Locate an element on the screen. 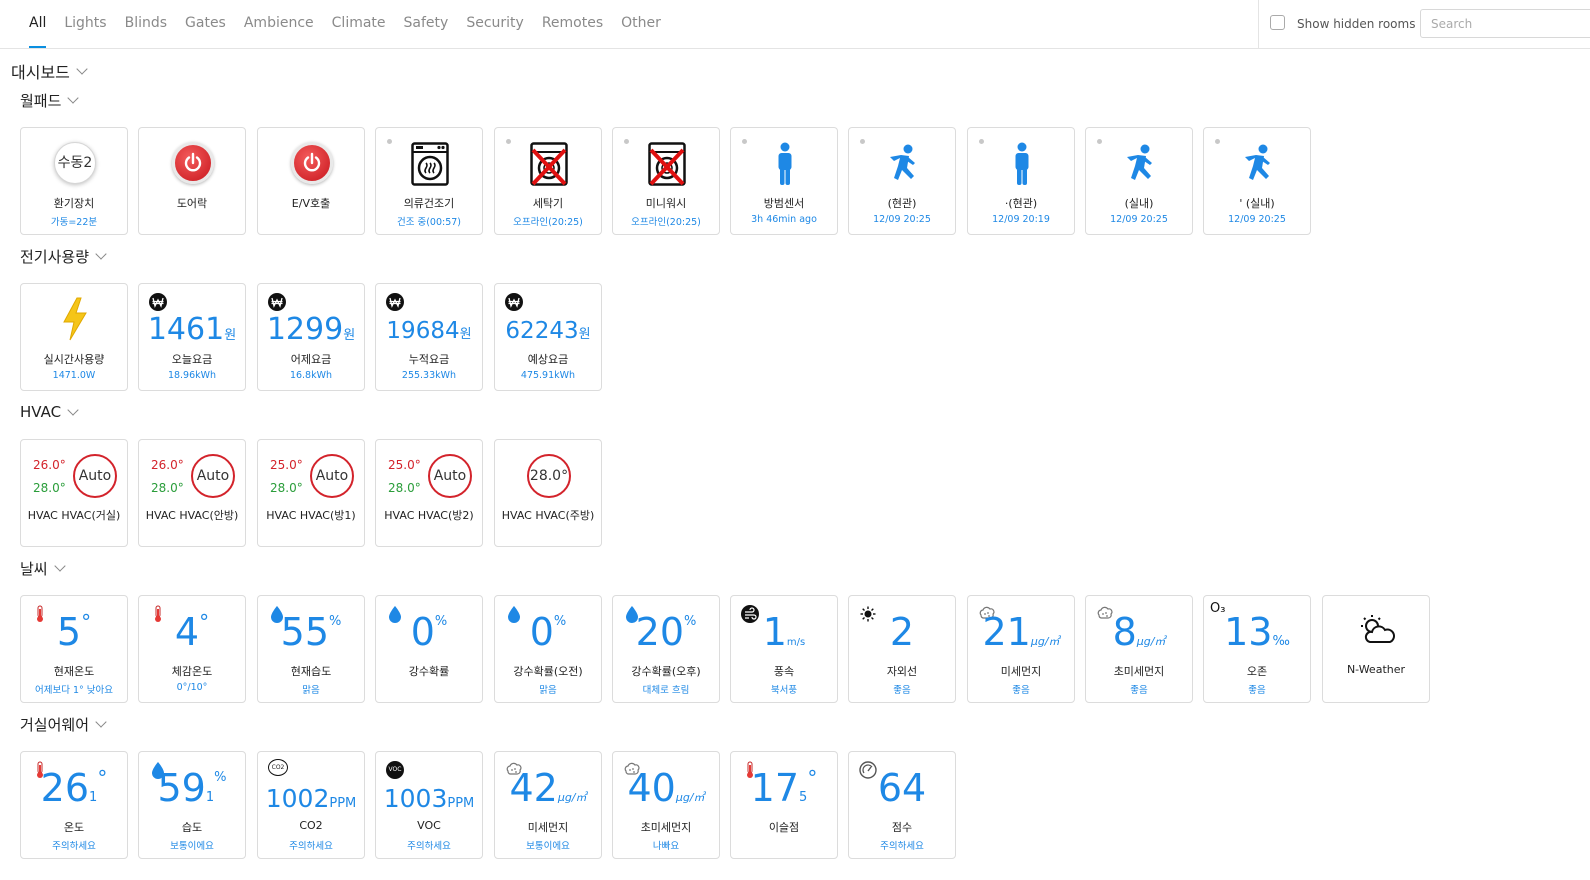 The width and height of the screenshot is (1590, 880). value-display: 2 is located at coordinates (902, 632).